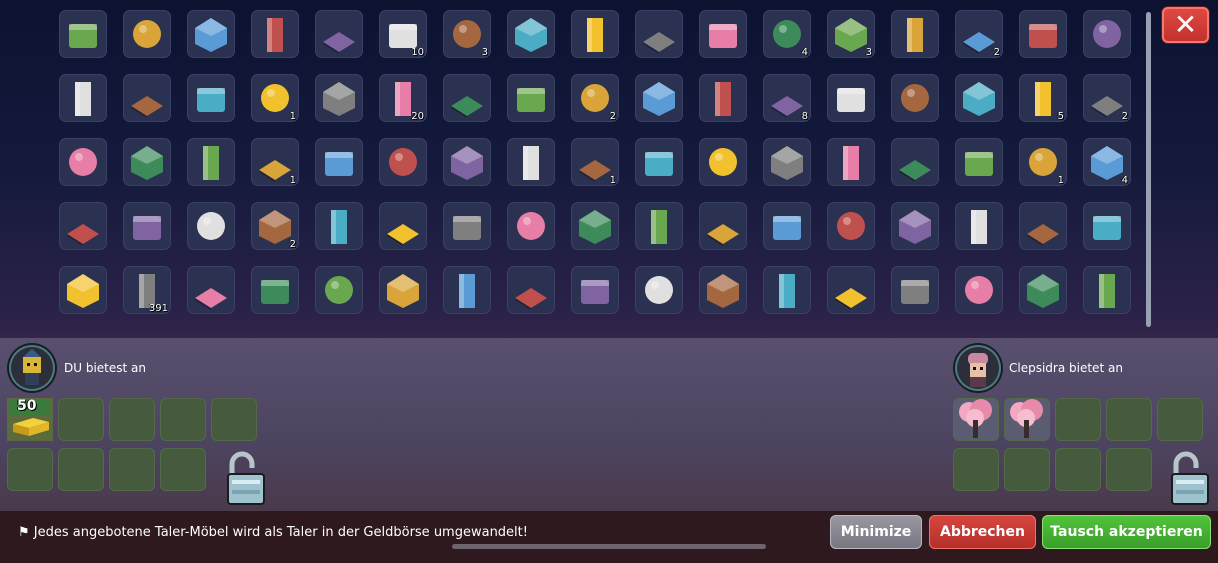 Image resolution: width=1218 pixels, height=563 pixels. I want to click on accept-trade-button: Tausch akzeptieren, so click(1126, 532).